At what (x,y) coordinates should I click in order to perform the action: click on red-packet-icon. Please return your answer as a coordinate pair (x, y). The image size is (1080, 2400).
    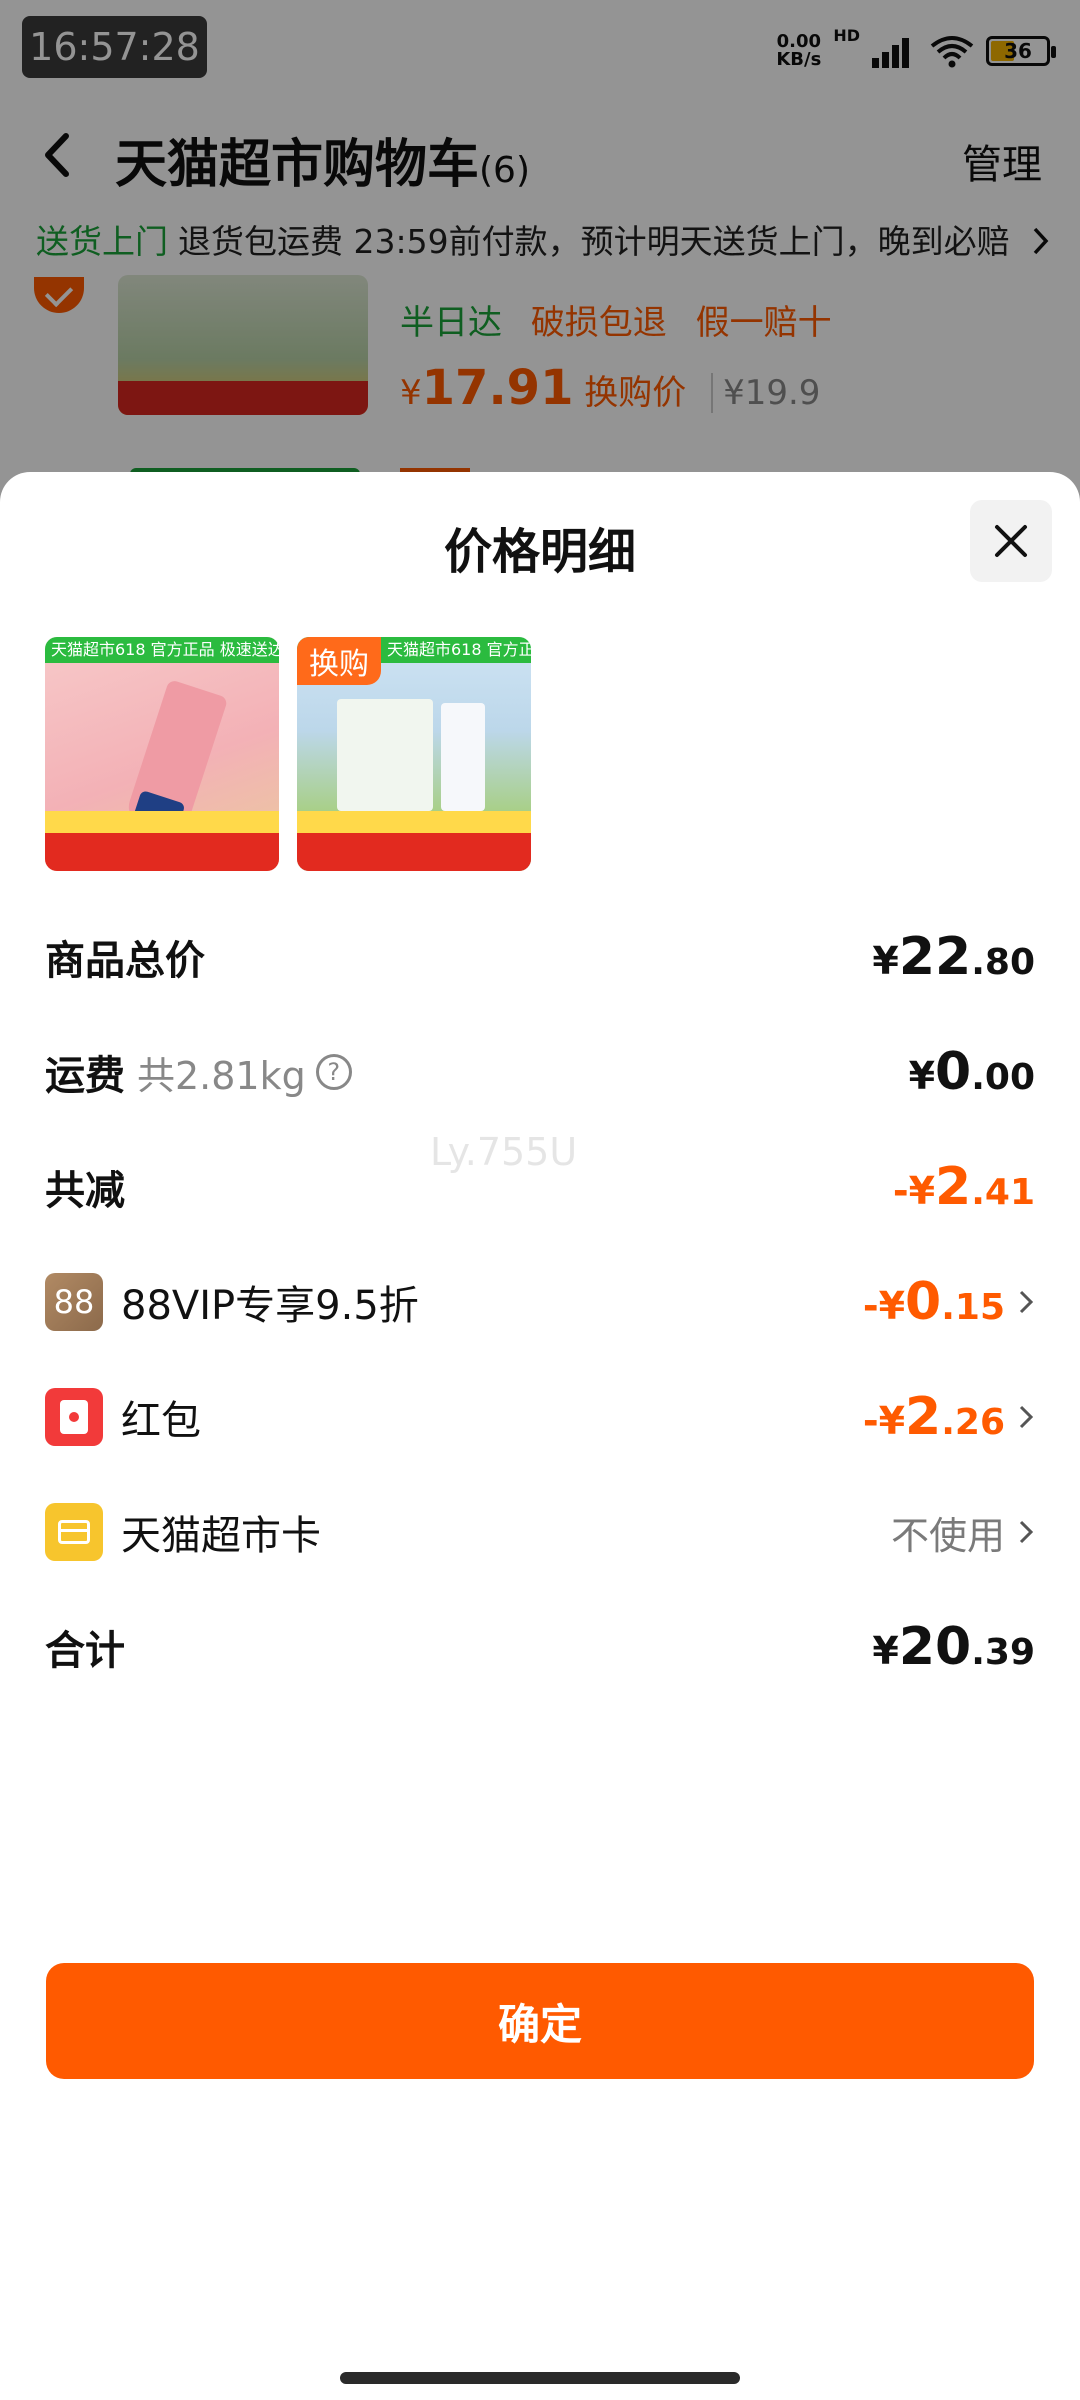
    Looking at the image, I should click on (74, 1417).